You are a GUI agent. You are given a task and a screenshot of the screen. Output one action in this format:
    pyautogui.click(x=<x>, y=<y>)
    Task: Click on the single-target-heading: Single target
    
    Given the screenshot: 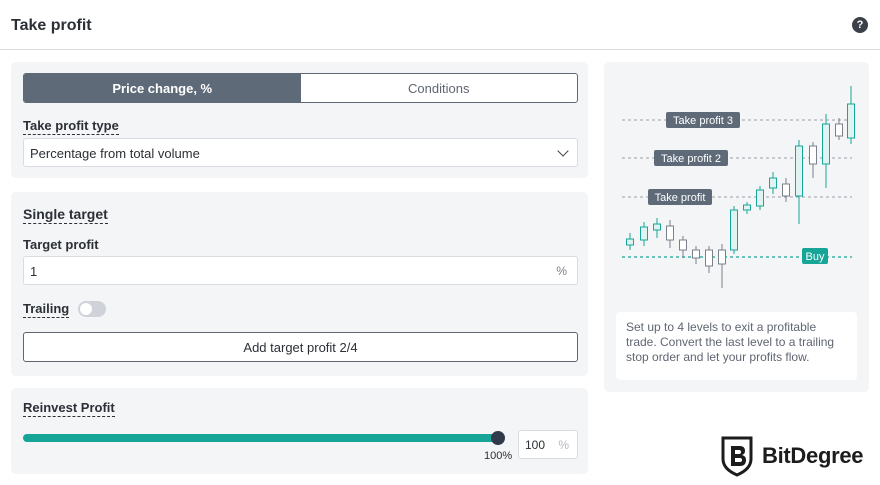 What is the action you would take?
    pyautogui.click(x=65, y=215)
    